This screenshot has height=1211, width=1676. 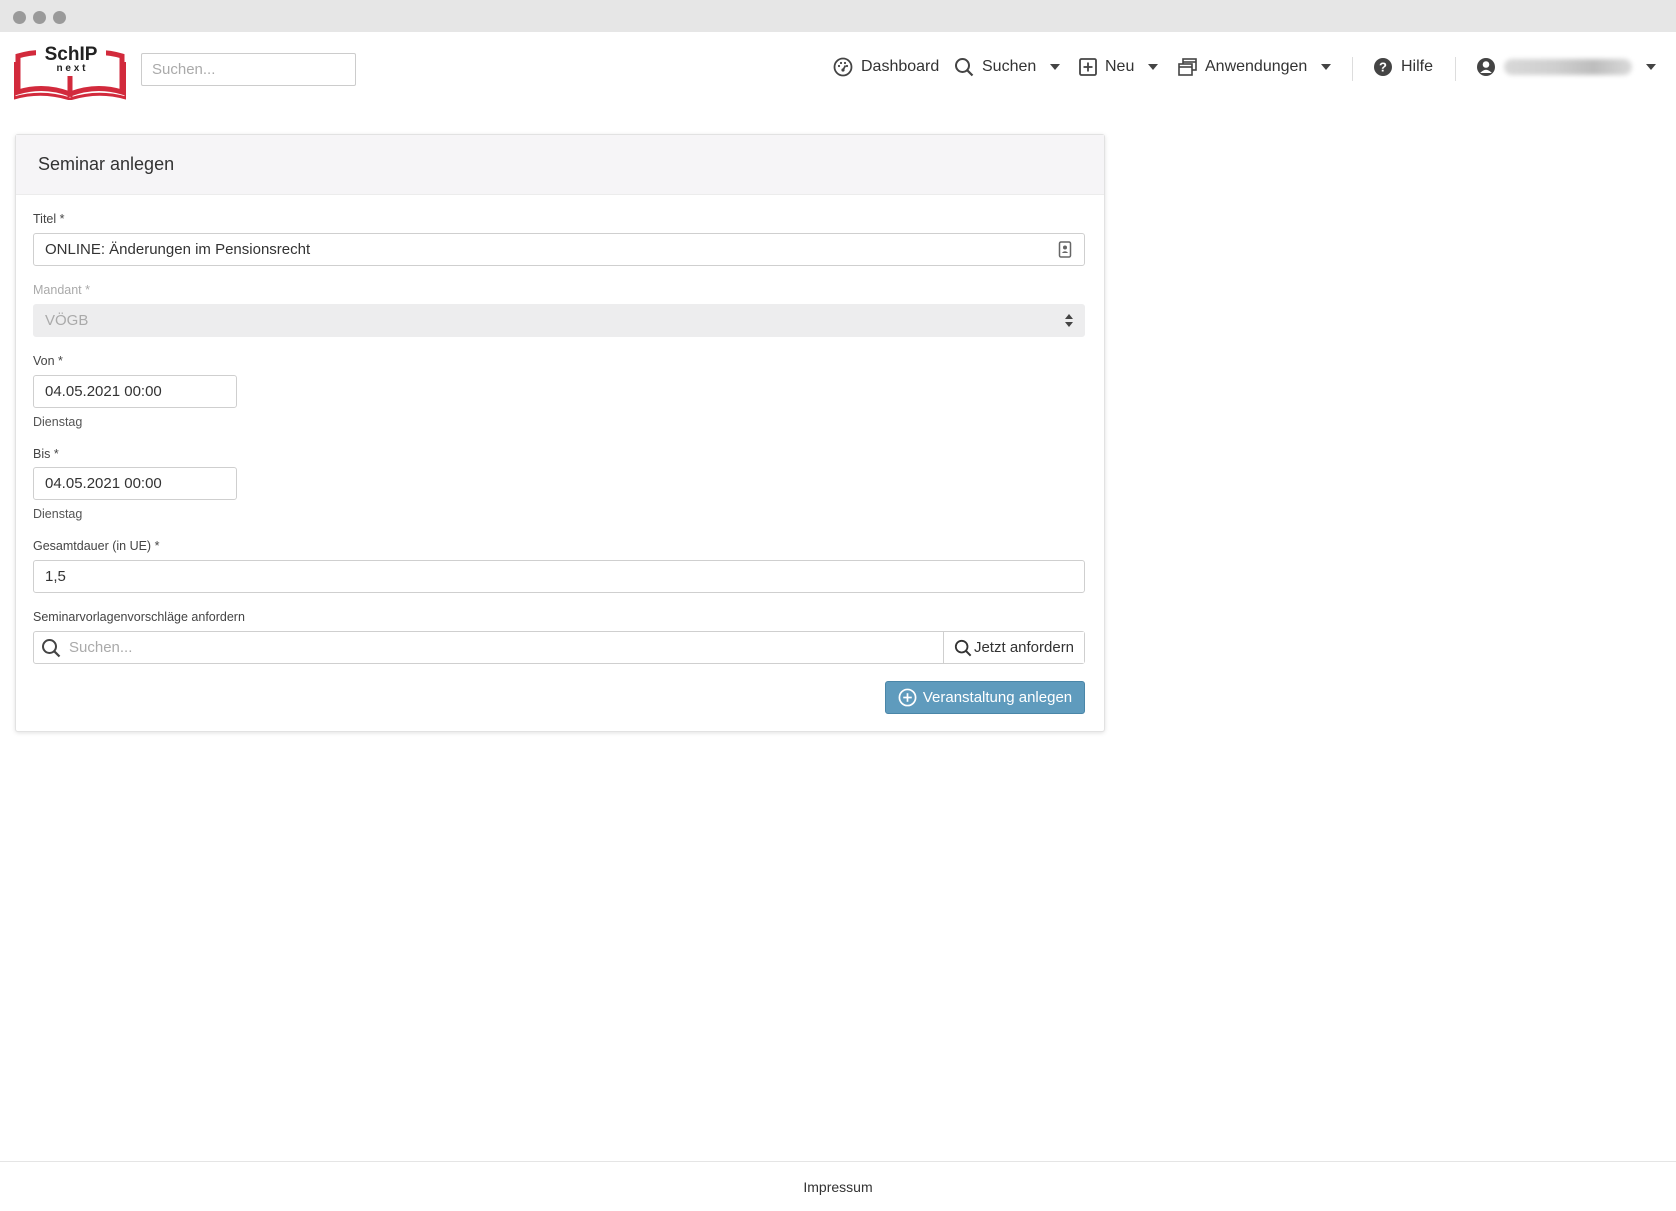 I want to click on logo-subtext: n e x t, so click(x=72, y=68).